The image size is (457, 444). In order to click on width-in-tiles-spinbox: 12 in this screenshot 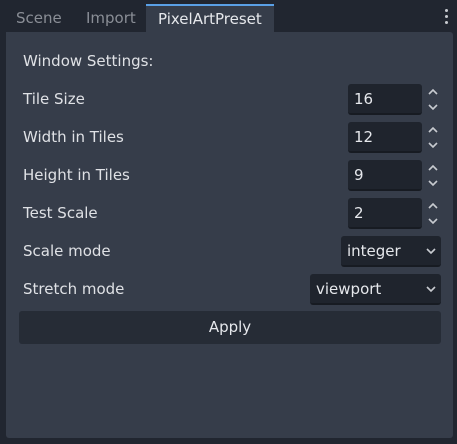, I will do `click(385, 137)`.